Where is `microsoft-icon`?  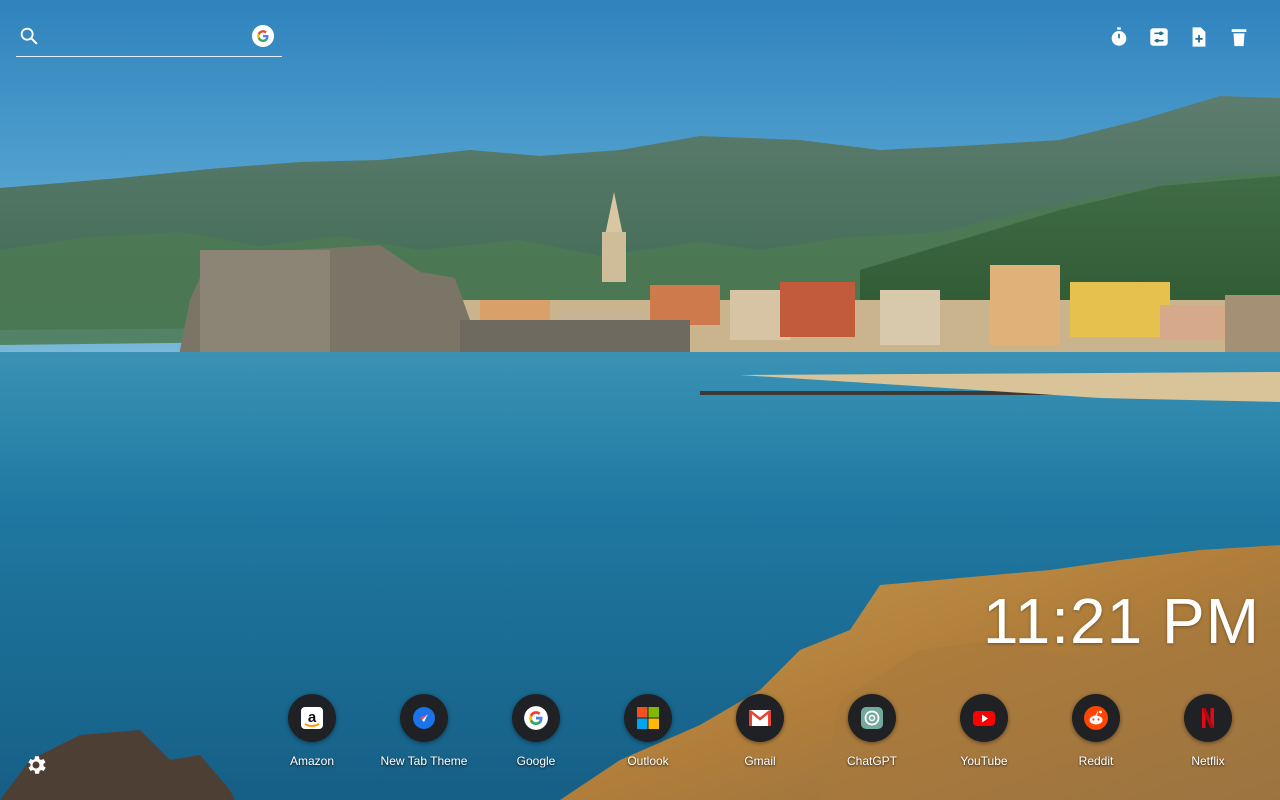 microsoft-icon is located at coordinates (648, 718).